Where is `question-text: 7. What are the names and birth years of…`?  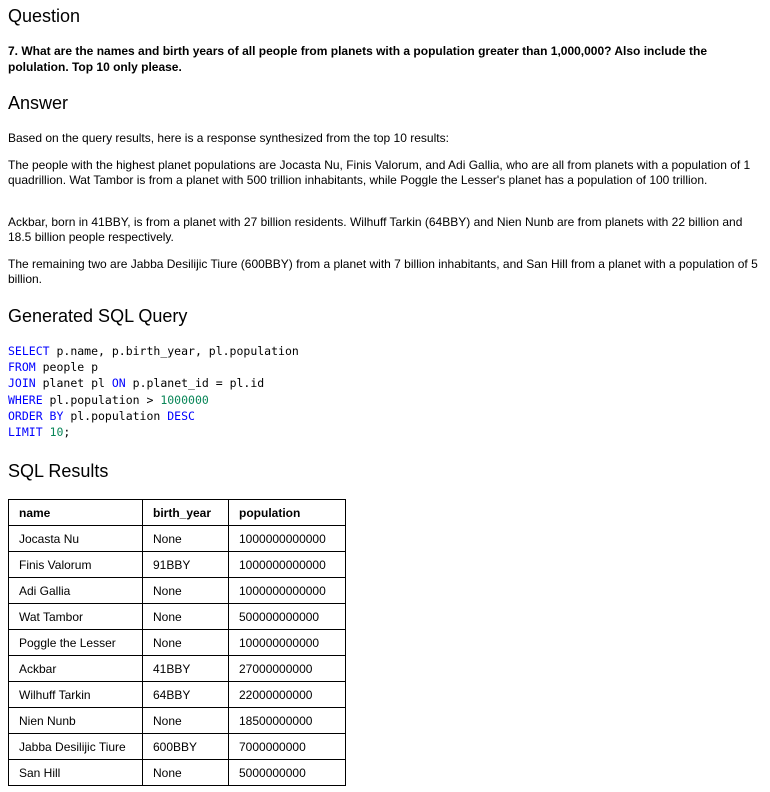 question-text: 7. What are the names and birth years of… is located at coordinates (358, 59).